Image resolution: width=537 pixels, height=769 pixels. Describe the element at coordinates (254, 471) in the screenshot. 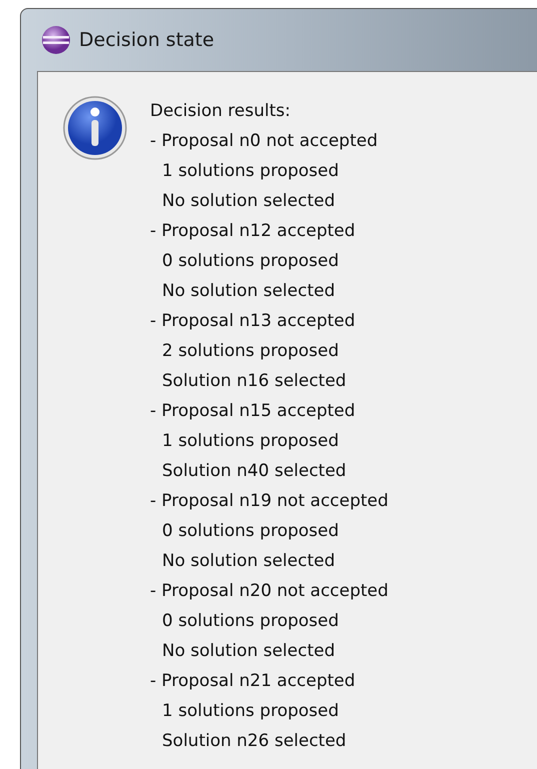

I see `selection-line: Solution n40 selected` at that location.